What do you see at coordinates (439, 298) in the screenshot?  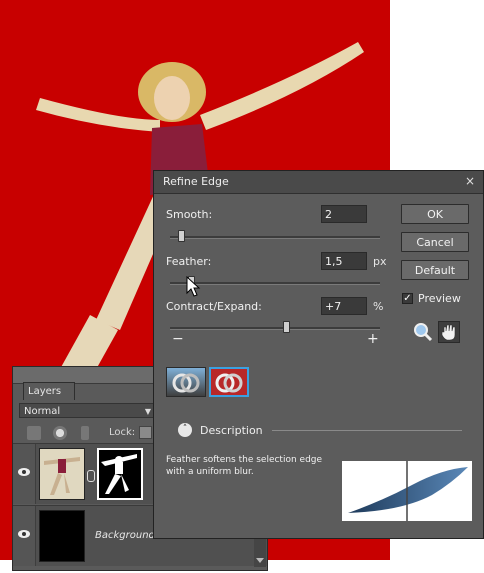 I see `preview-label: Preview` at bounding box center [439, 298].